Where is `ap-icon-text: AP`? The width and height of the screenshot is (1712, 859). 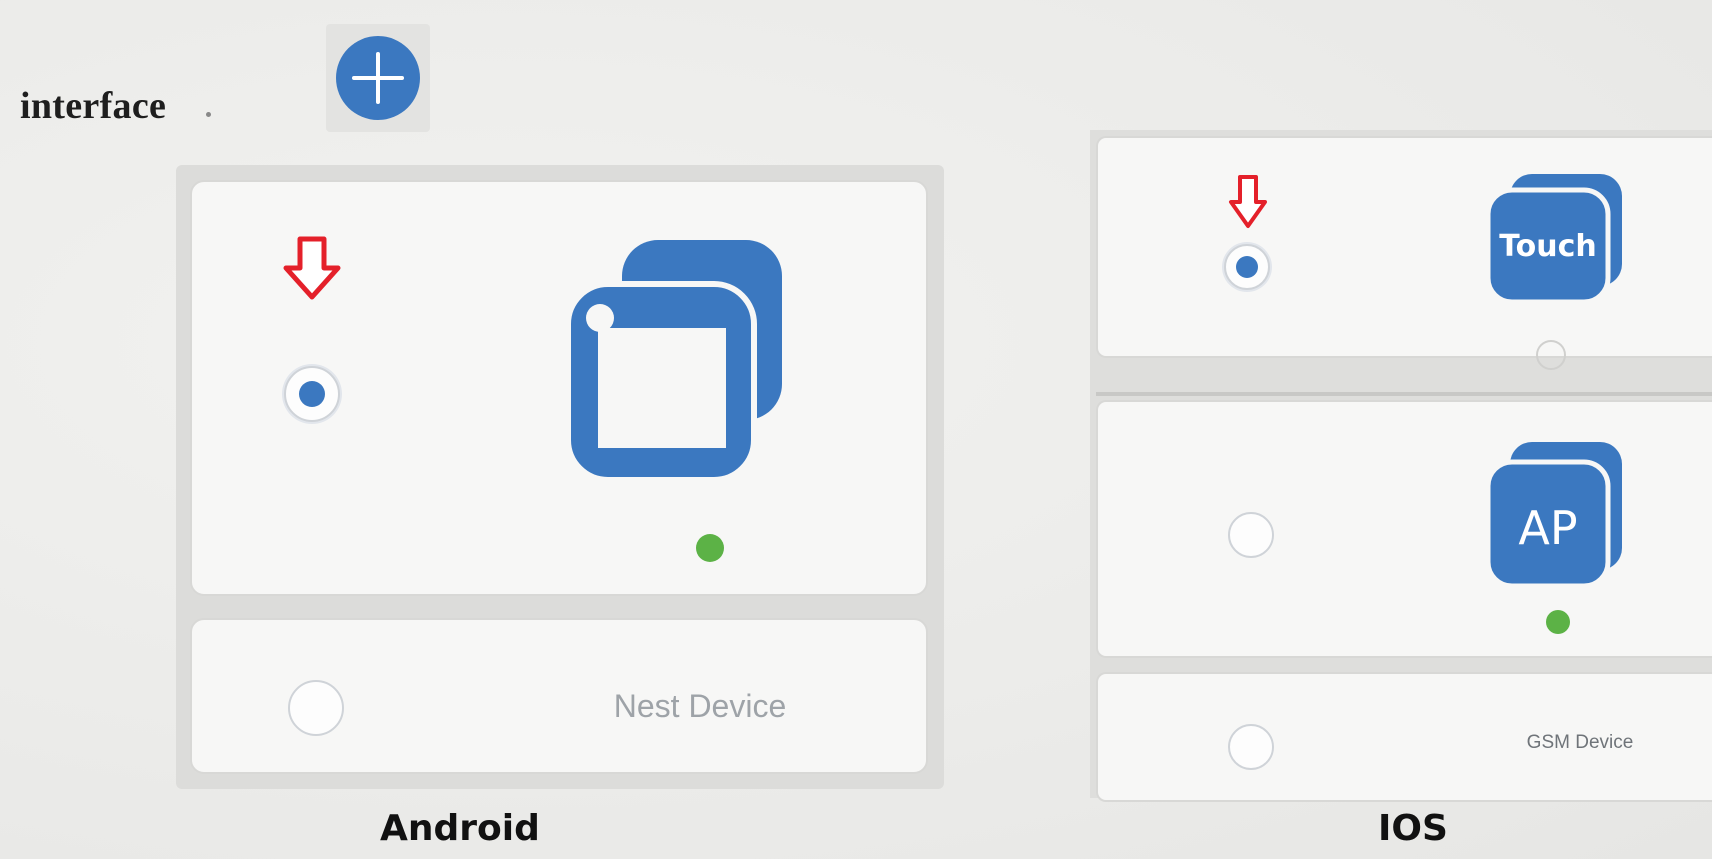 ap-icon-text: AP is located at coordinates (1547, 528).